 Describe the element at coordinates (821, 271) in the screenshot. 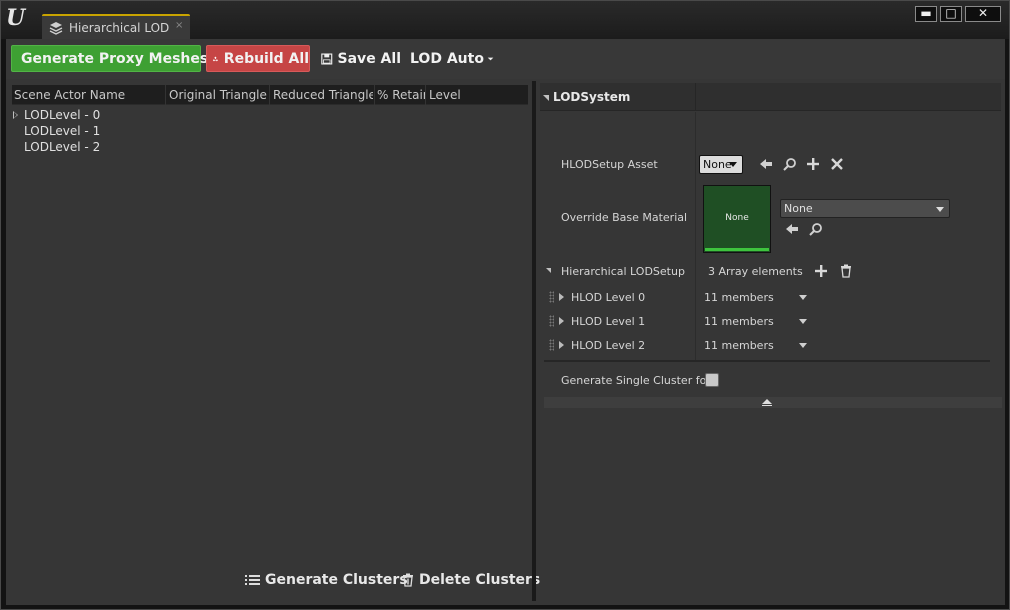

I see `add-array-element-icon` at that location.